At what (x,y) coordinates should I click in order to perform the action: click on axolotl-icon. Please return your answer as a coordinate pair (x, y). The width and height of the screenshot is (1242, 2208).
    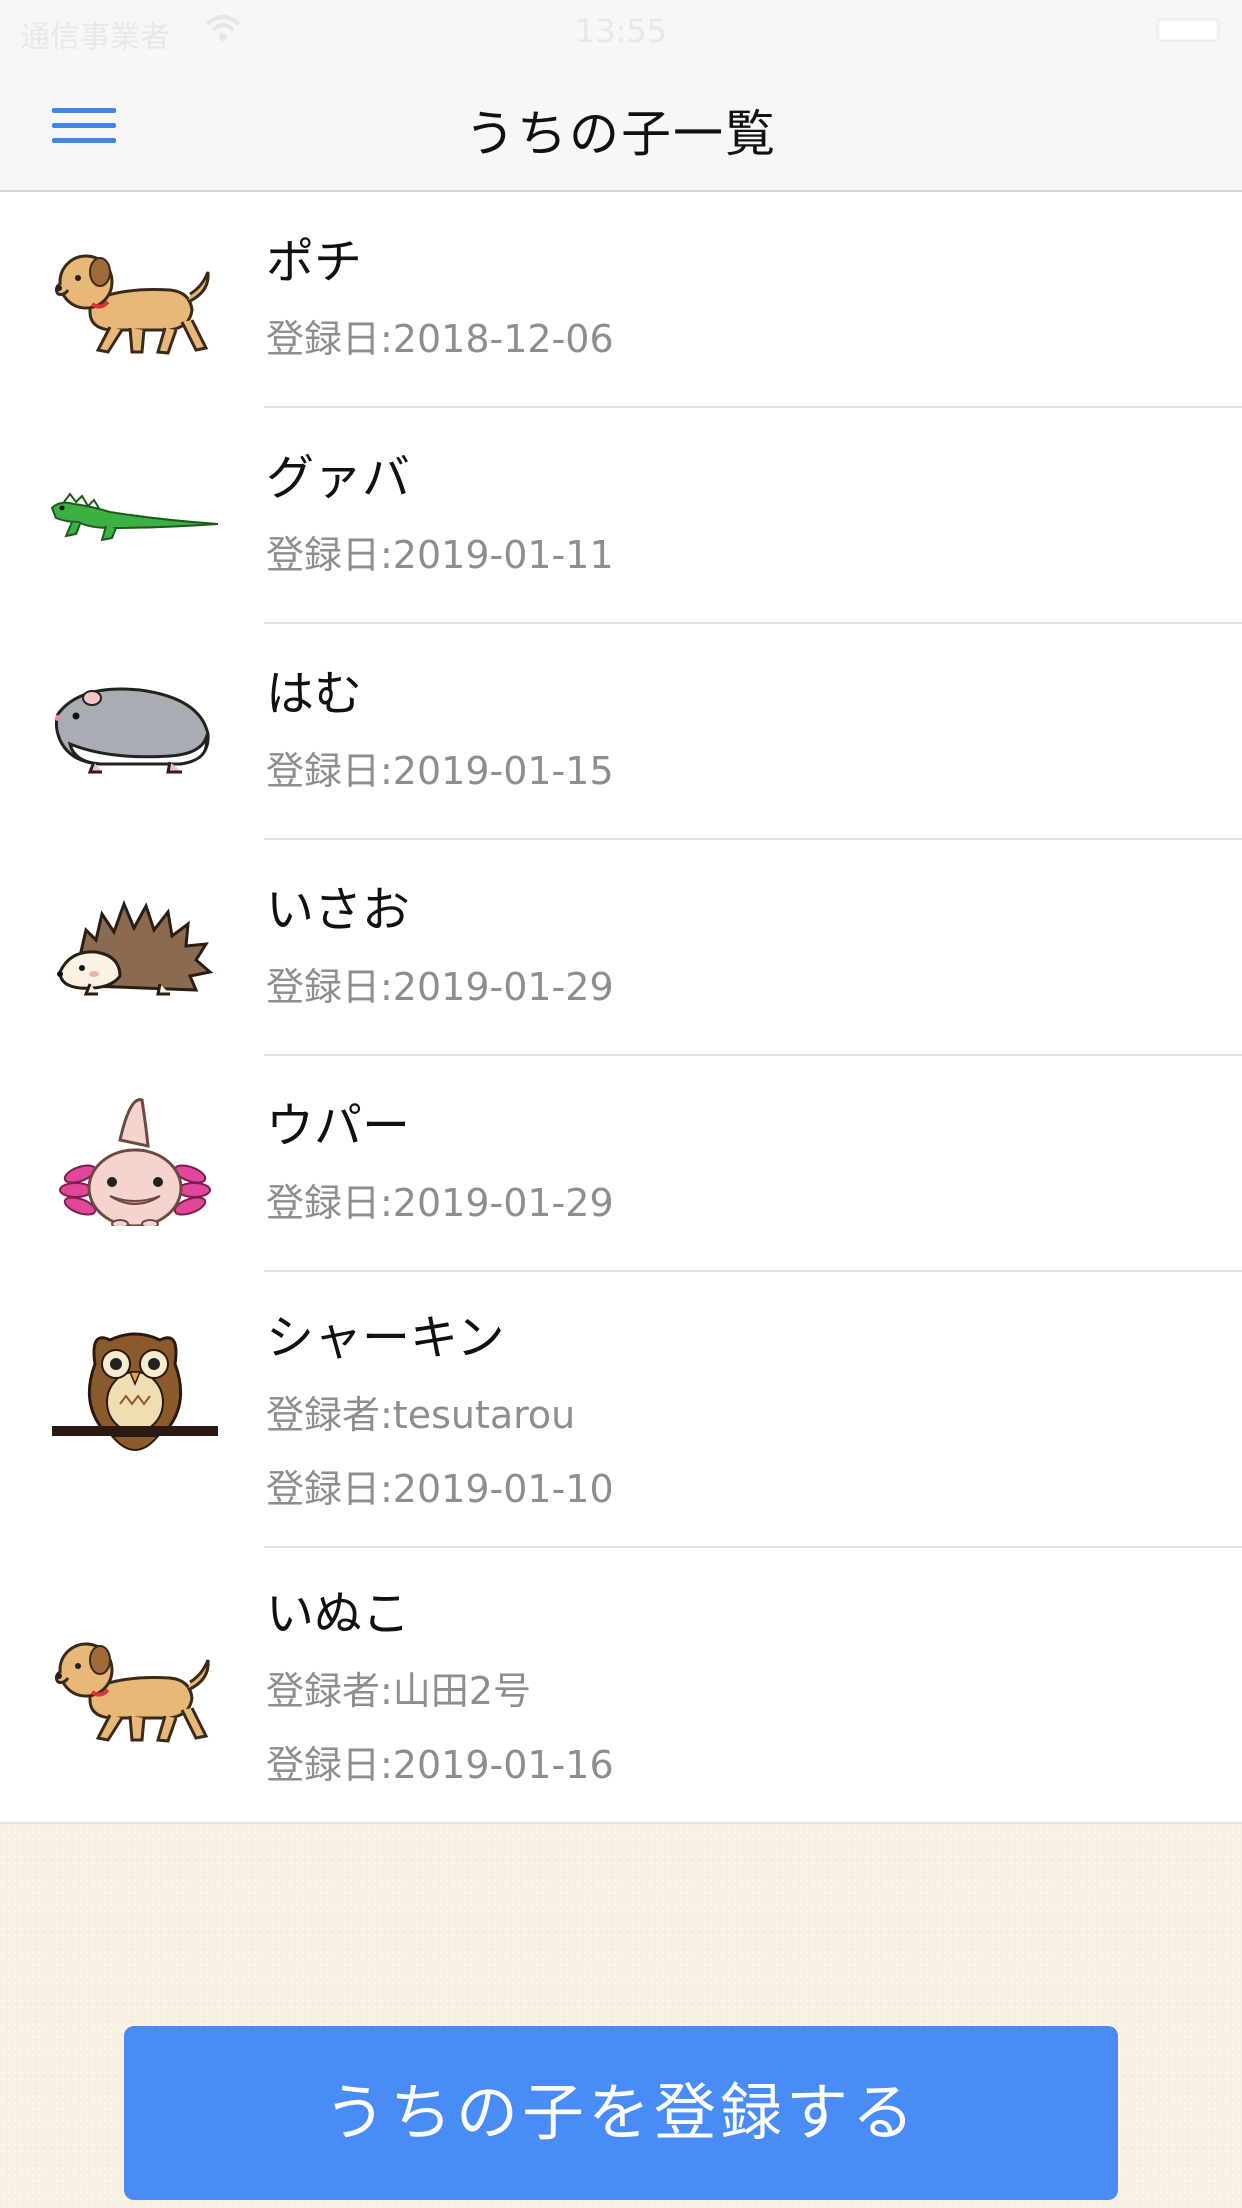
    Looking at the image, I should click on (135, 1162).